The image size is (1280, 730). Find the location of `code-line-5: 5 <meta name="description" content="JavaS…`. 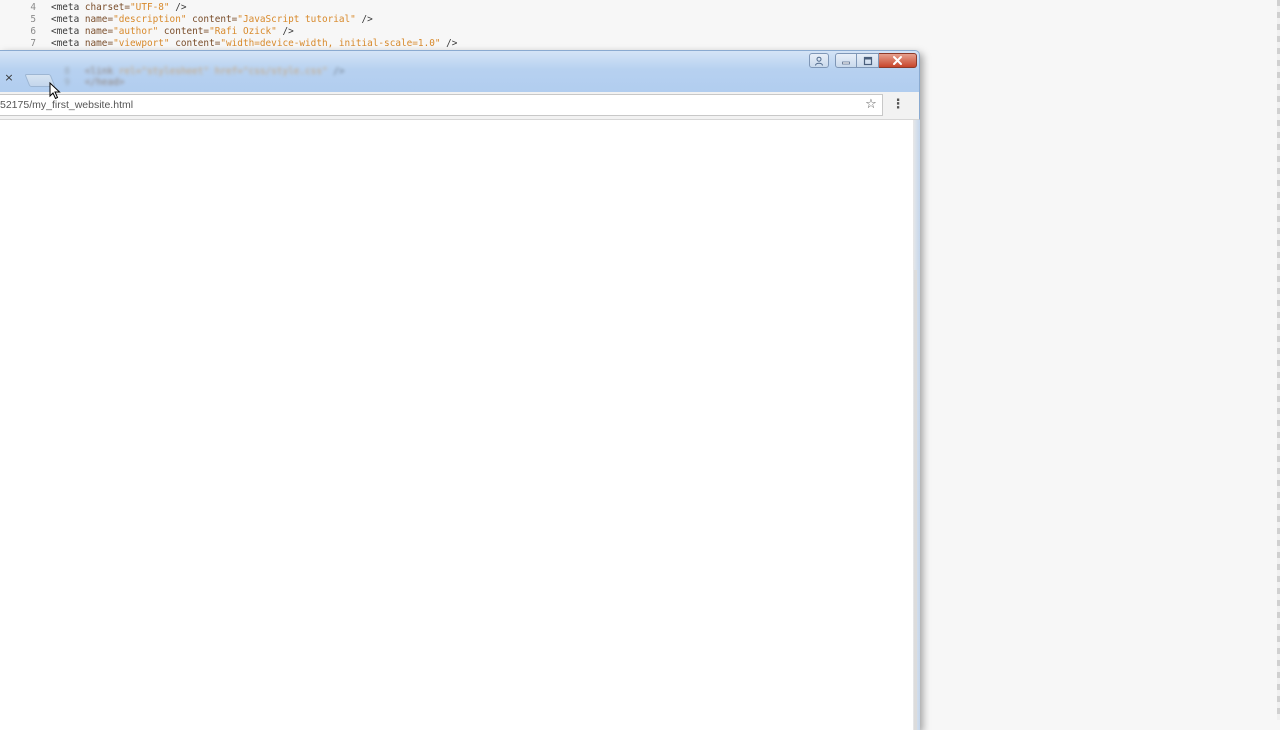

code-line-5: 5 <meta name="description" content="JavaS… is located at coordinates (186, 20).